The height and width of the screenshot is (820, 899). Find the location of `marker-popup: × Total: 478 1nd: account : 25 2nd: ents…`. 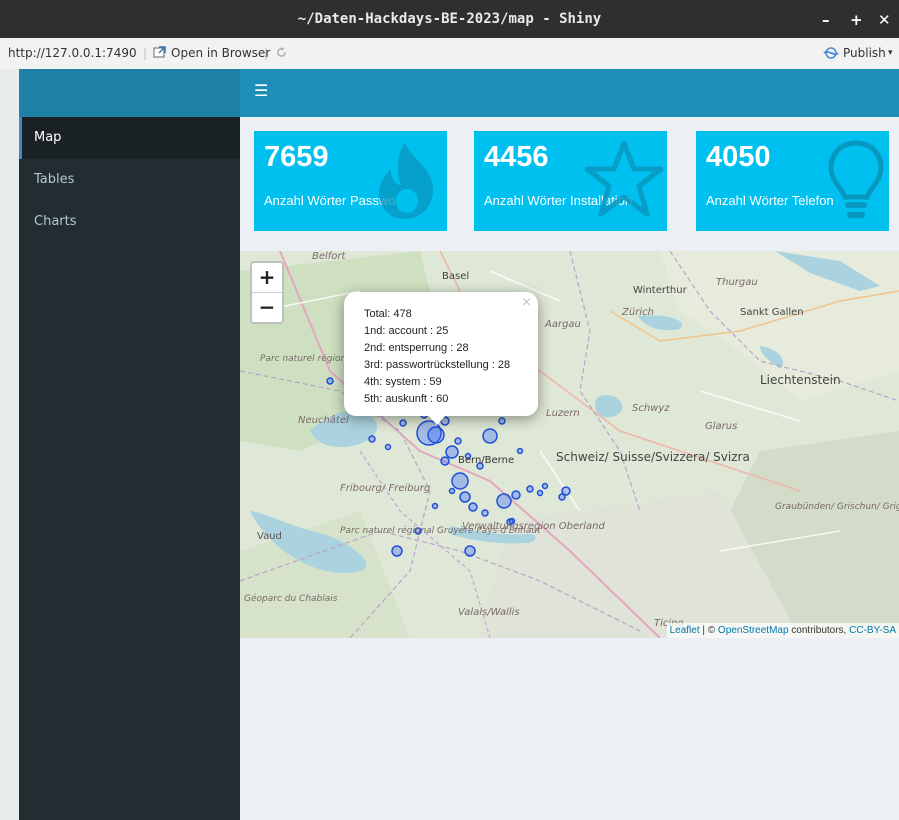

marker-popup: × Total: 478 1nd: account : 25 2nd: ents… is located at coordinates (441, 358).